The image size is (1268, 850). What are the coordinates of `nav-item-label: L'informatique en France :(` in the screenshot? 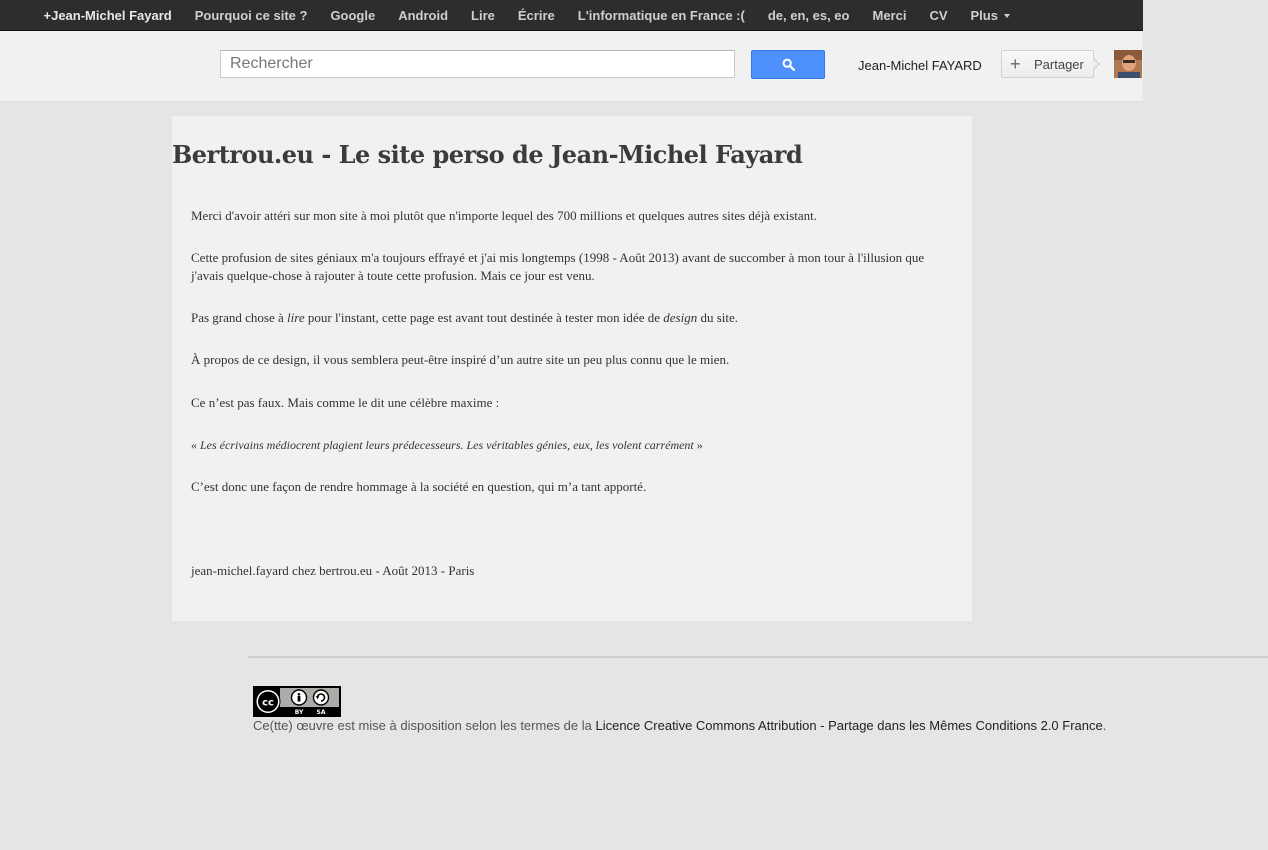 It's located at (661, 15).